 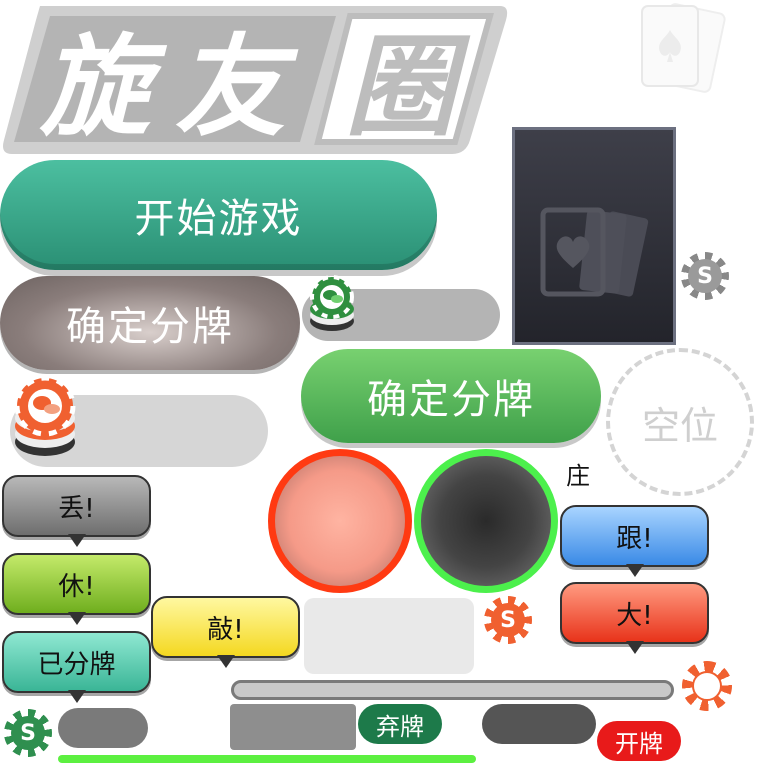 I want to click on confirm-split-button: 确定分牌, so click(x=451, y=396).